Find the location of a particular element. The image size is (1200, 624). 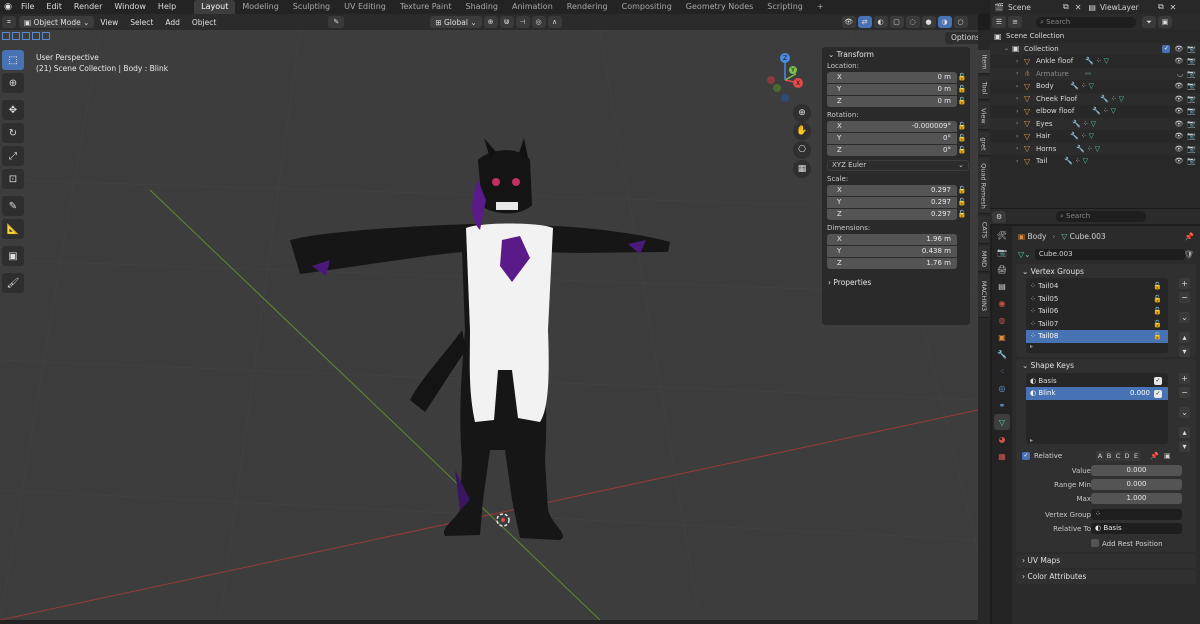

workspace-tab-uv-editing: UV Editing is located at coordinates (365, 7).